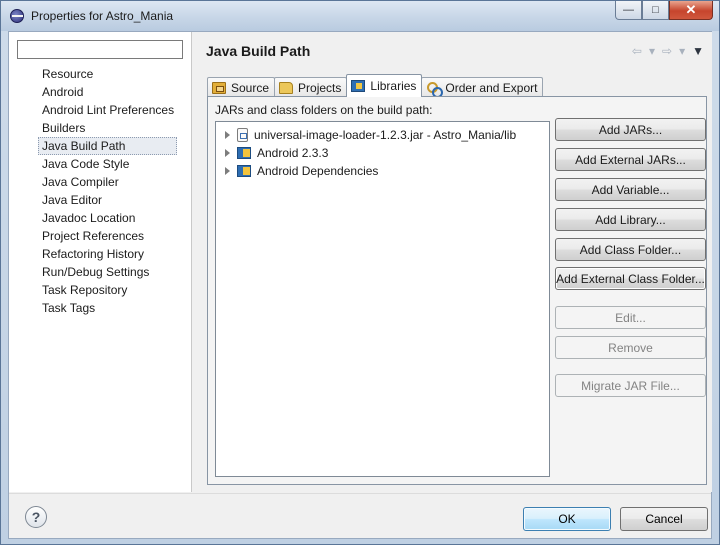 This screenshot has width=720, height=545. I want to click on nav-item-refactoring-history: Refactoring History, so click(108, 254).